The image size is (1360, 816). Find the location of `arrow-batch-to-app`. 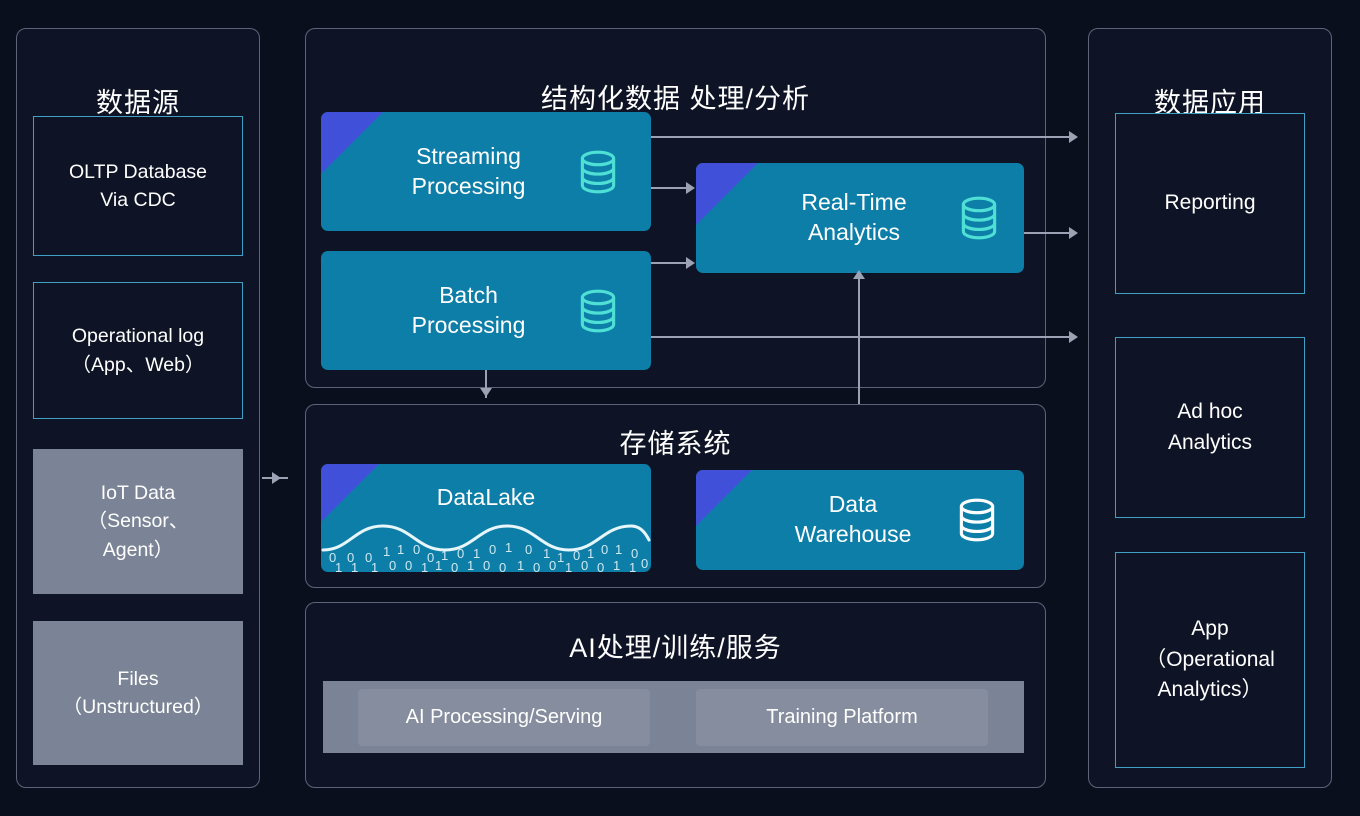

arrow-batch-to-app is located at coordinates (1073, 336).